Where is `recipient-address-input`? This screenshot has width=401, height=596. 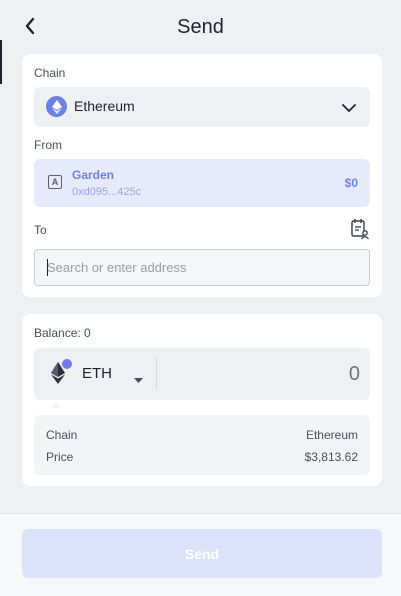 recipient-address-input is located at coordinates (202, 267).